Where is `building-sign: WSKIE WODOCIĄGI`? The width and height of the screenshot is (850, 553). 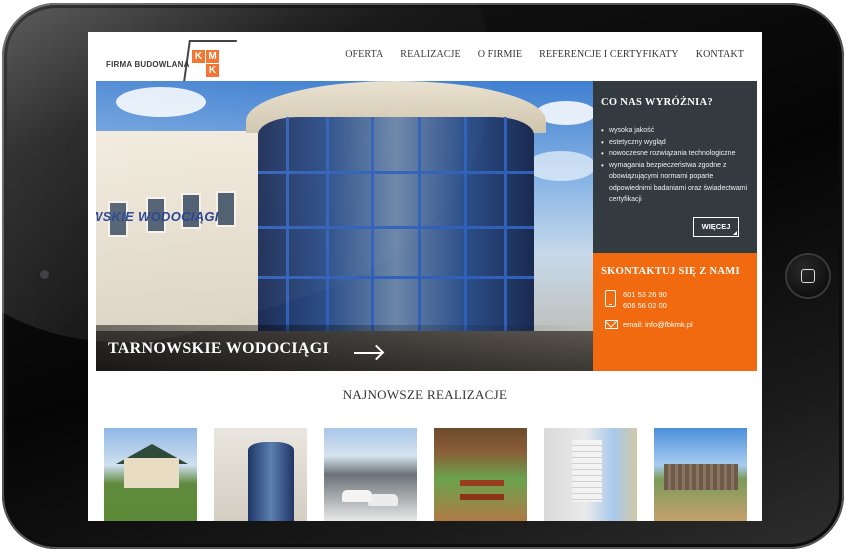
building-sign: WSKIE WODOCIĄGI is located at coordinates (157, 216).